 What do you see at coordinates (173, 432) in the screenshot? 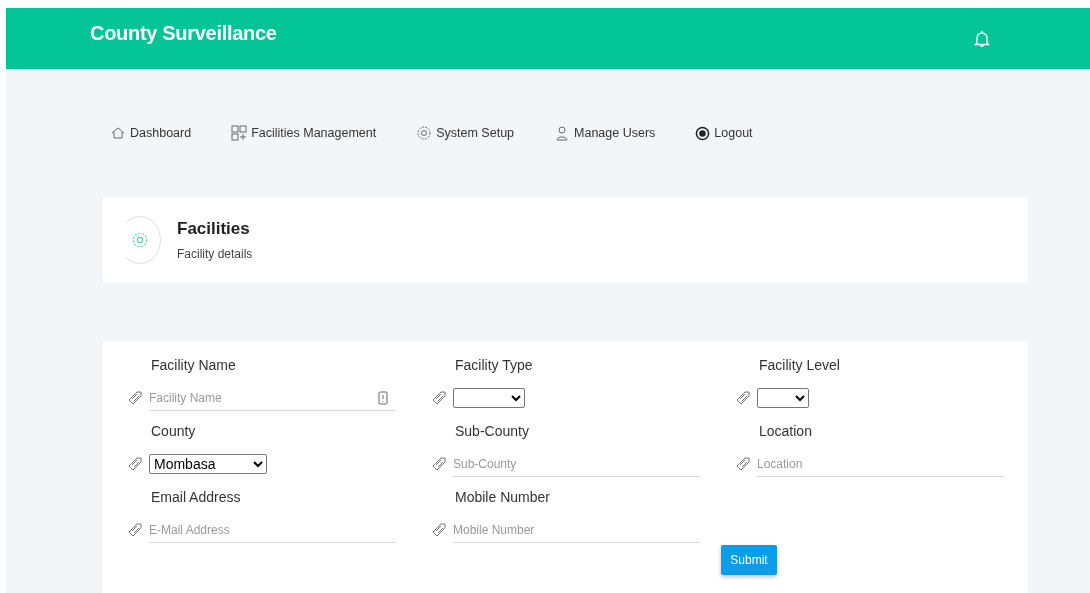
I see `field-label: County` at bounding box center [173, 432].